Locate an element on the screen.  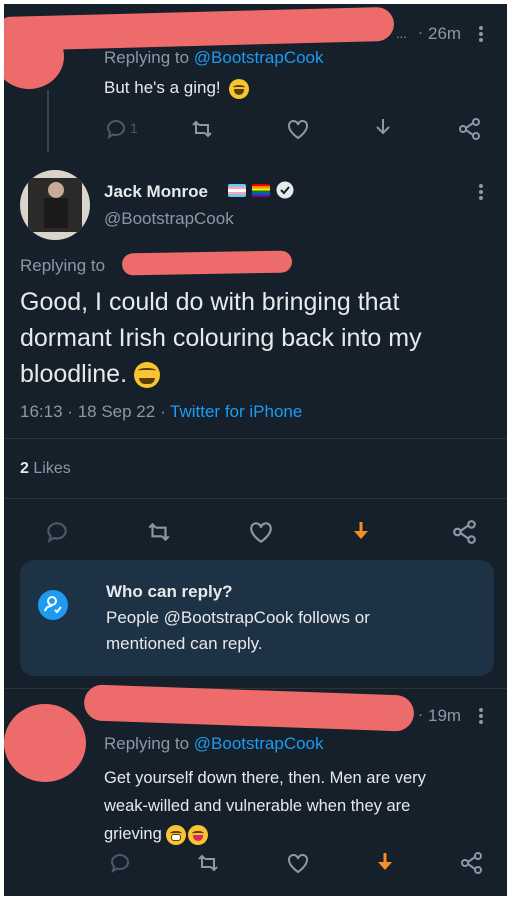
verified-badge-icon is located at coordinates (285, 190).